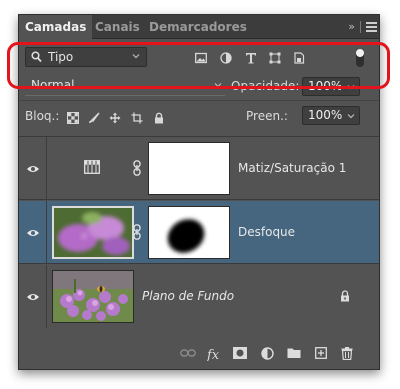 The height and width of the screenshot is (389, 400). I want to click on new-group-icon, so click(294, 353).